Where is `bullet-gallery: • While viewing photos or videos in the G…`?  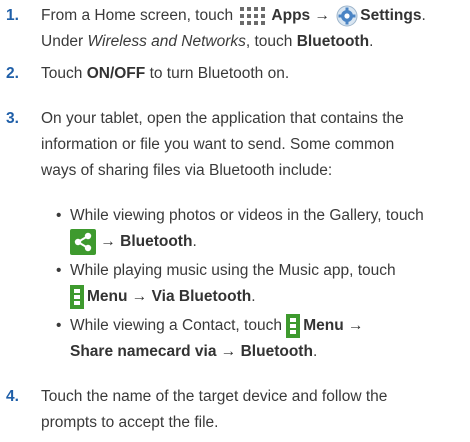
bullet-gallery: • While viewing photos or videos in the G… is located at coordinates (260, 229).